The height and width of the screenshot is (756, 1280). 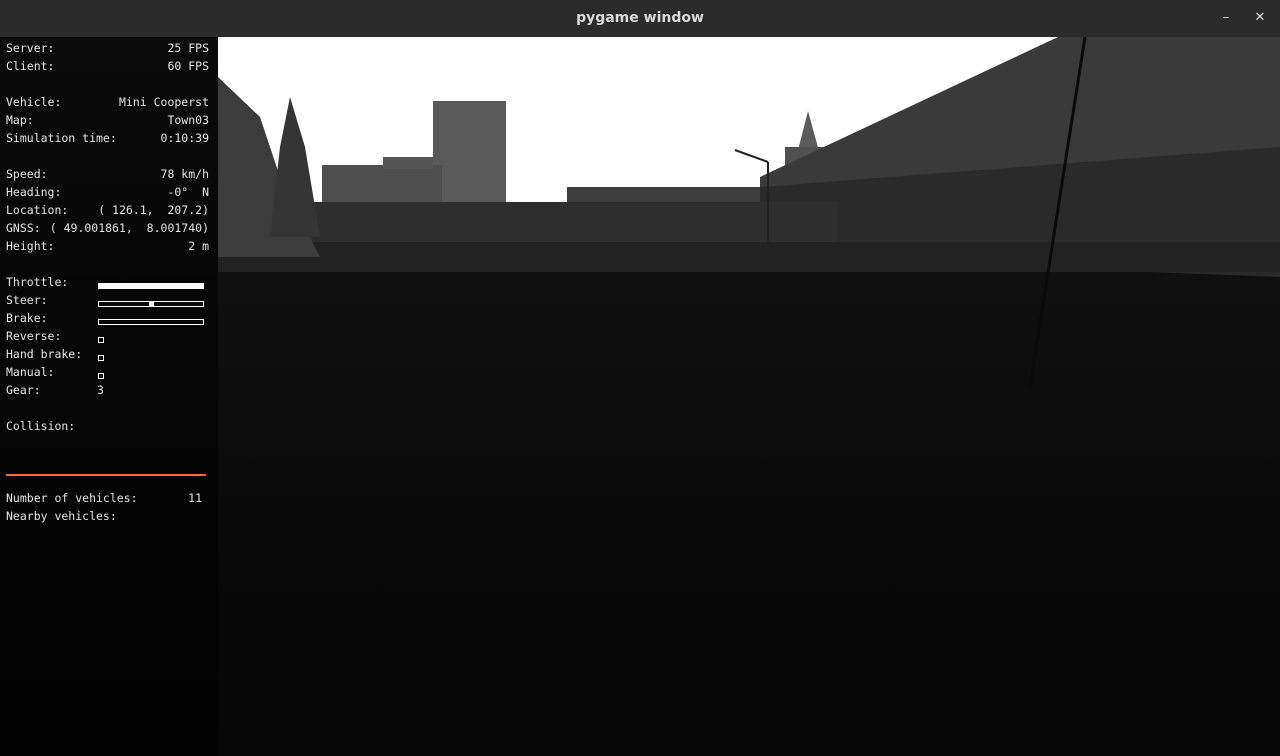 I want to click on hud-gnss: GNSS:( 49.001861, 8.001740), so click(x=107, y=228).